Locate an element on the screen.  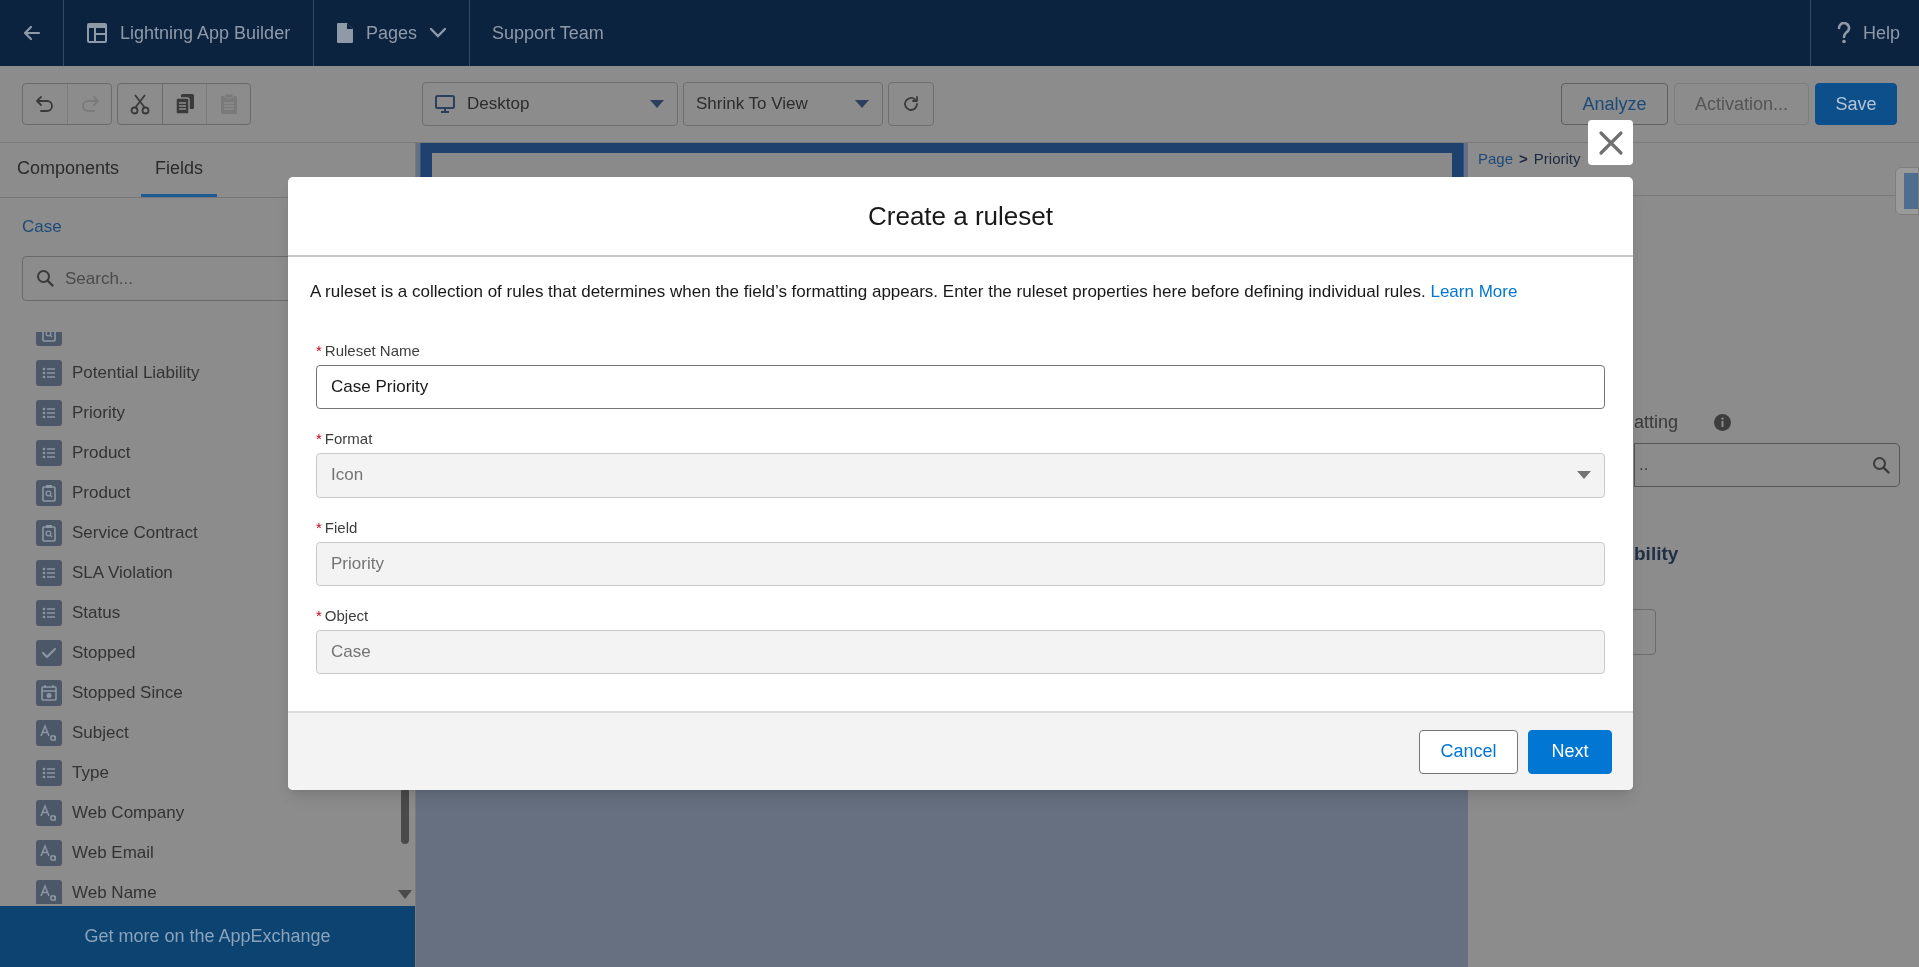
refresh-button is located at coordinates (911, 104).